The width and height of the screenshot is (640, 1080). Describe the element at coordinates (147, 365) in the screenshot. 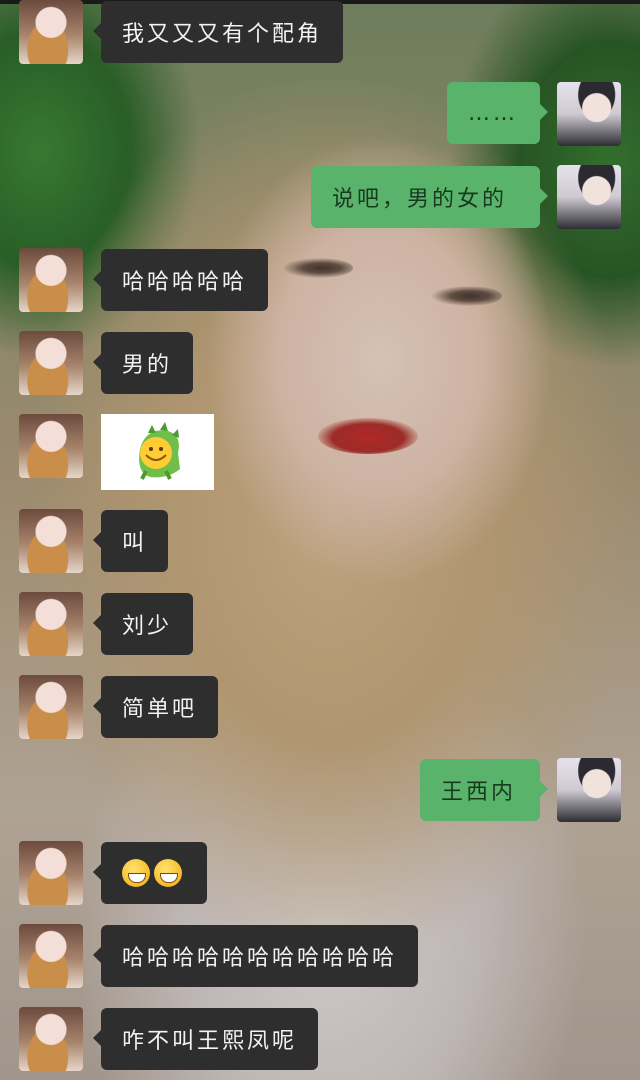

I see `message-text: 男的` at that location.